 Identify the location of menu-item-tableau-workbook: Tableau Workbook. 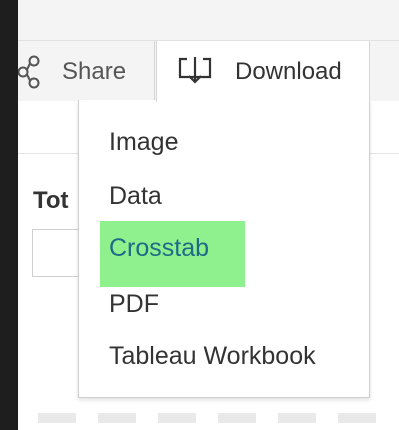
(212, 356).